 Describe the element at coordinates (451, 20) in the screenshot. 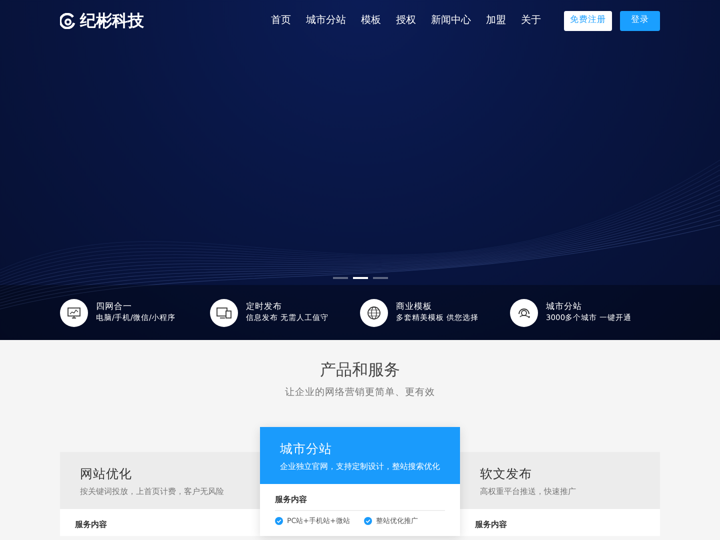

I see `nav-link: 新闻中心` at that location.